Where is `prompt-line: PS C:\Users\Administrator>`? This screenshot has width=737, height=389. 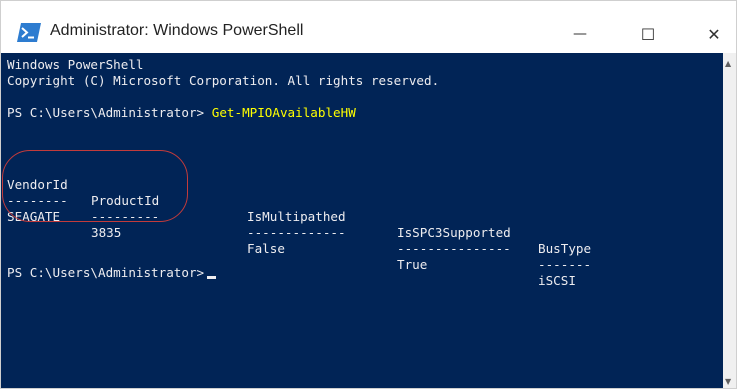 prompt-line: PS C:\Users\Administrator> is located at coordinates (112, 273).